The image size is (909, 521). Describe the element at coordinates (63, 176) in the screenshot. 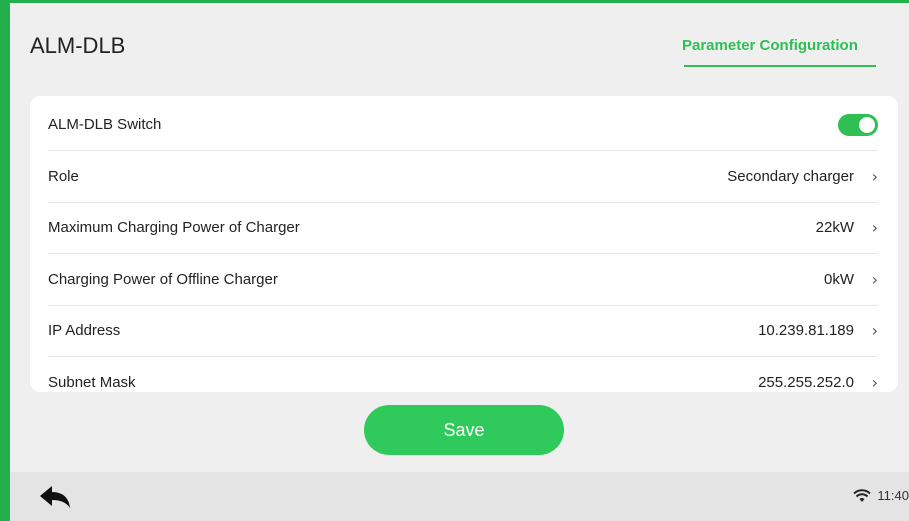

I see `setting-label: Role` at that location.